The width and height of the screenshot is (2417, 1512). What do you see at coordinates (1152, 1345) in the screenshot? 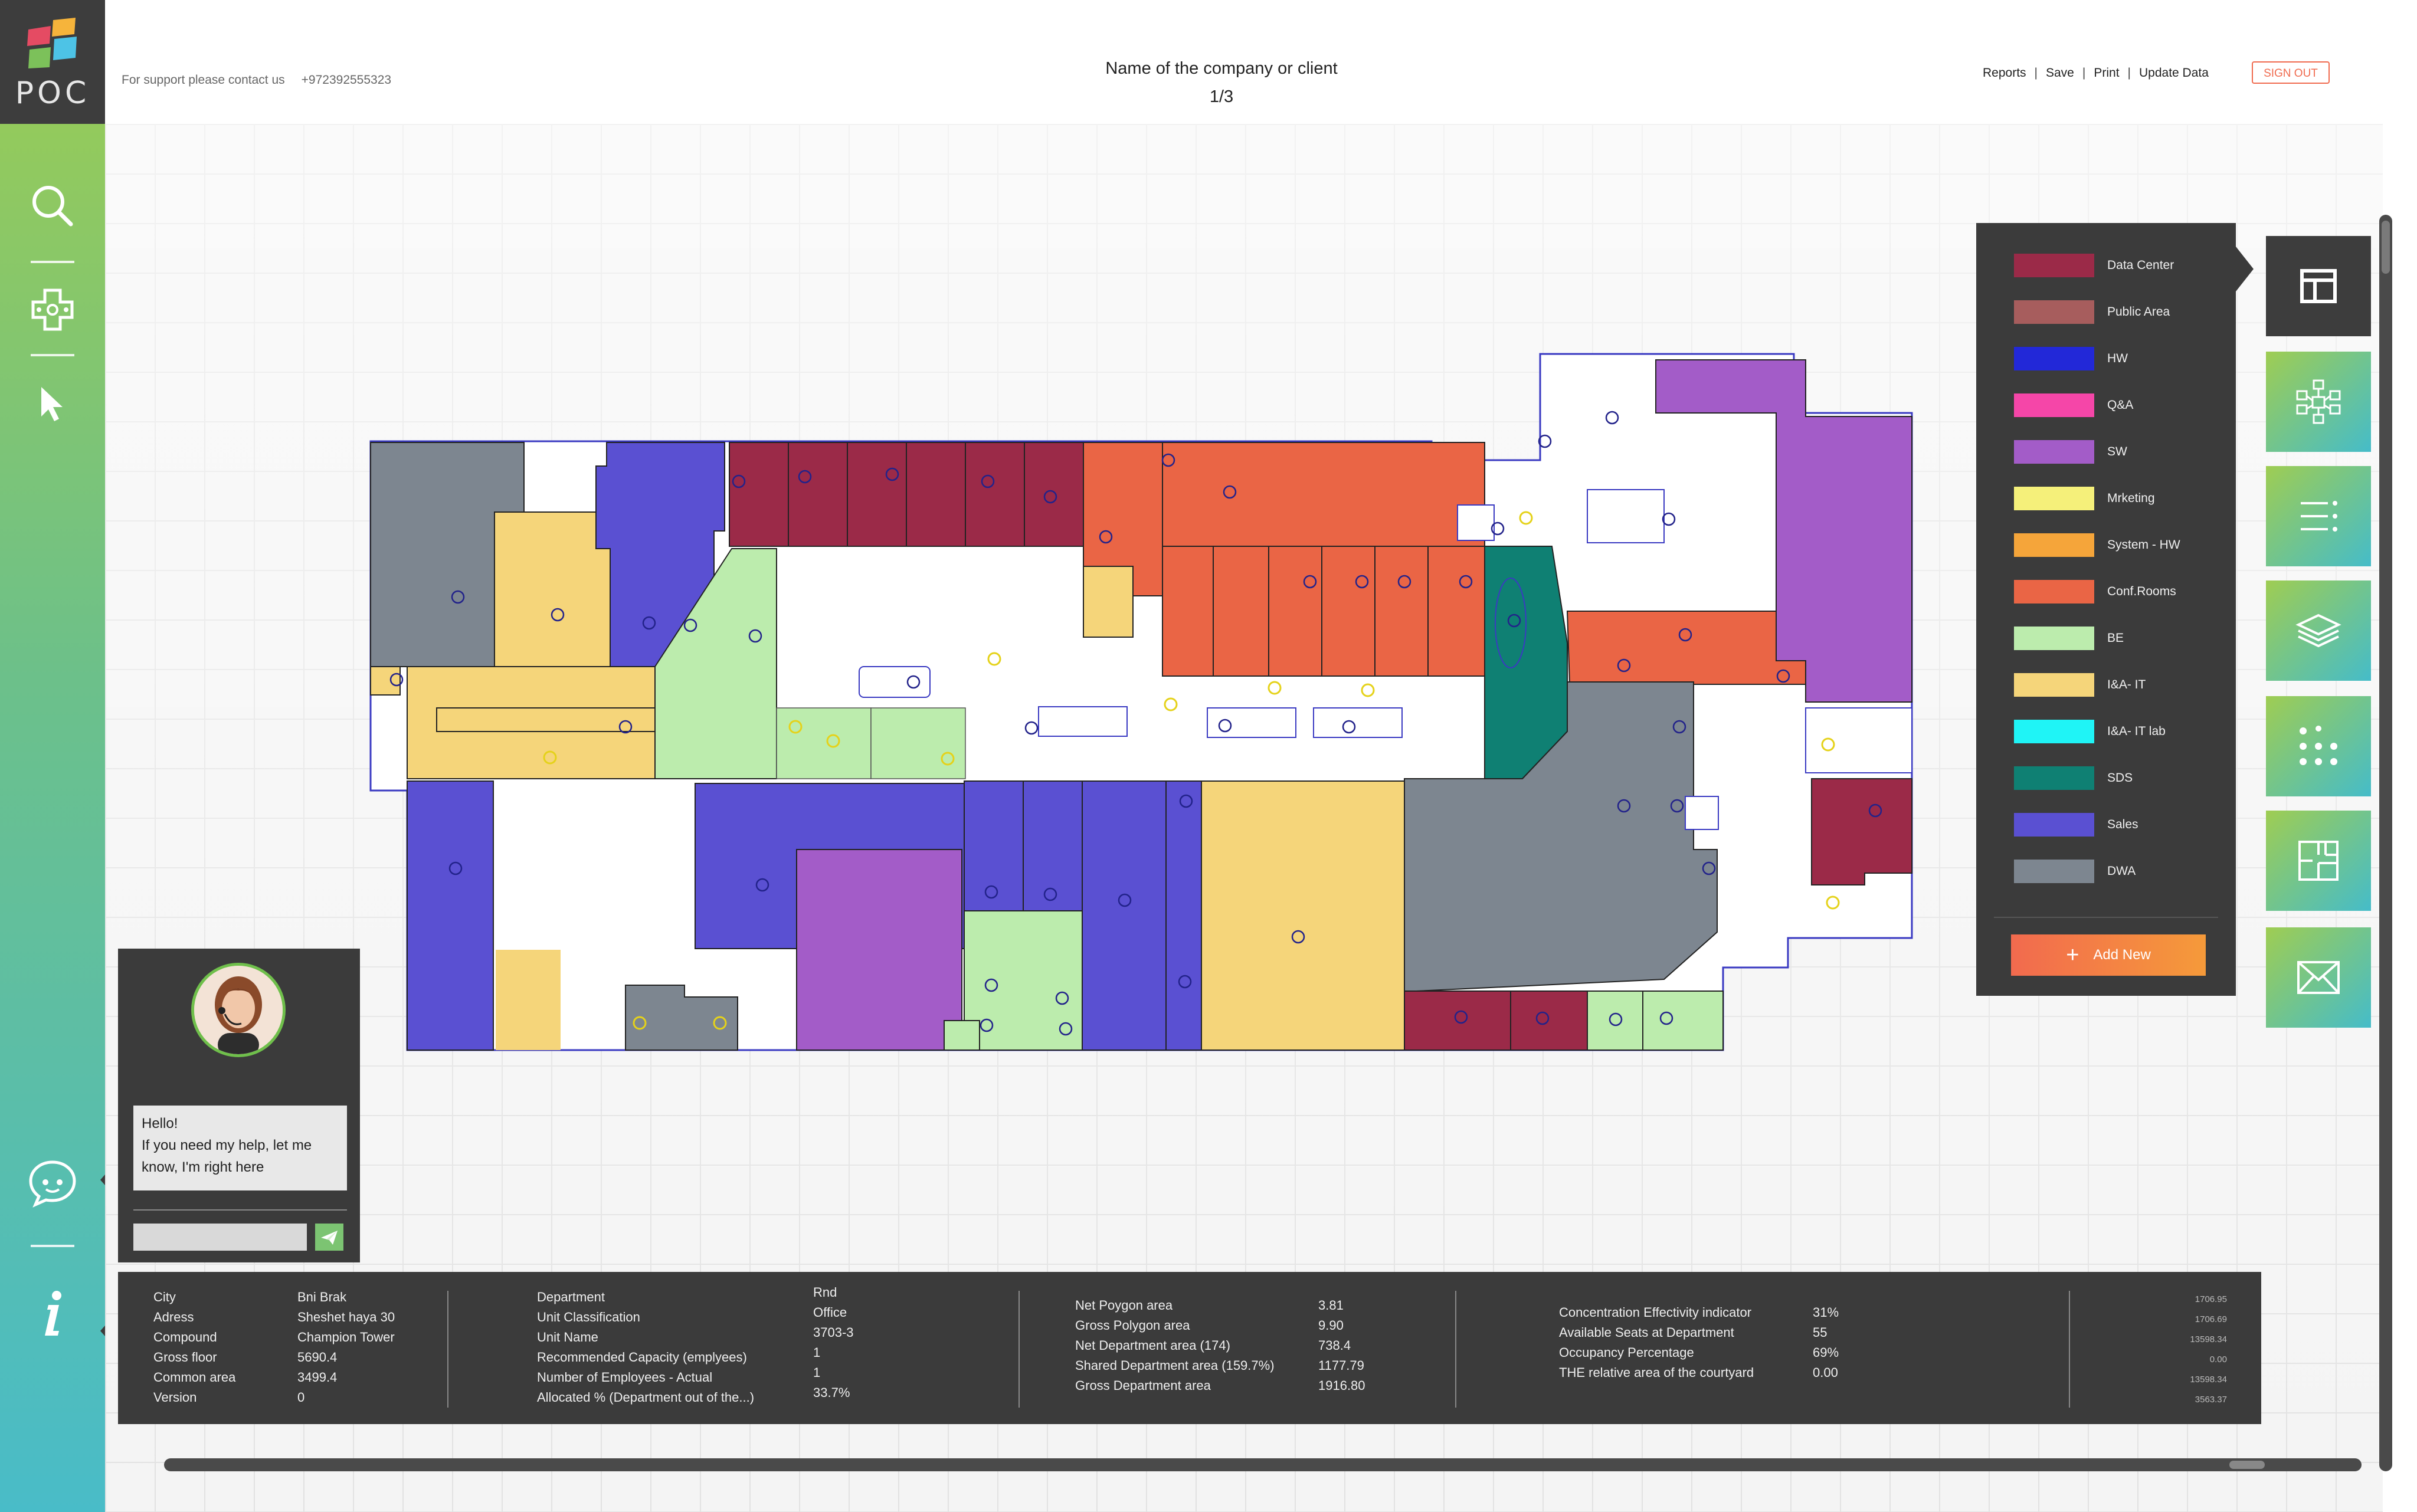
I see `info-label: Net Department area (174)` at bounding box center [1152, 1345].